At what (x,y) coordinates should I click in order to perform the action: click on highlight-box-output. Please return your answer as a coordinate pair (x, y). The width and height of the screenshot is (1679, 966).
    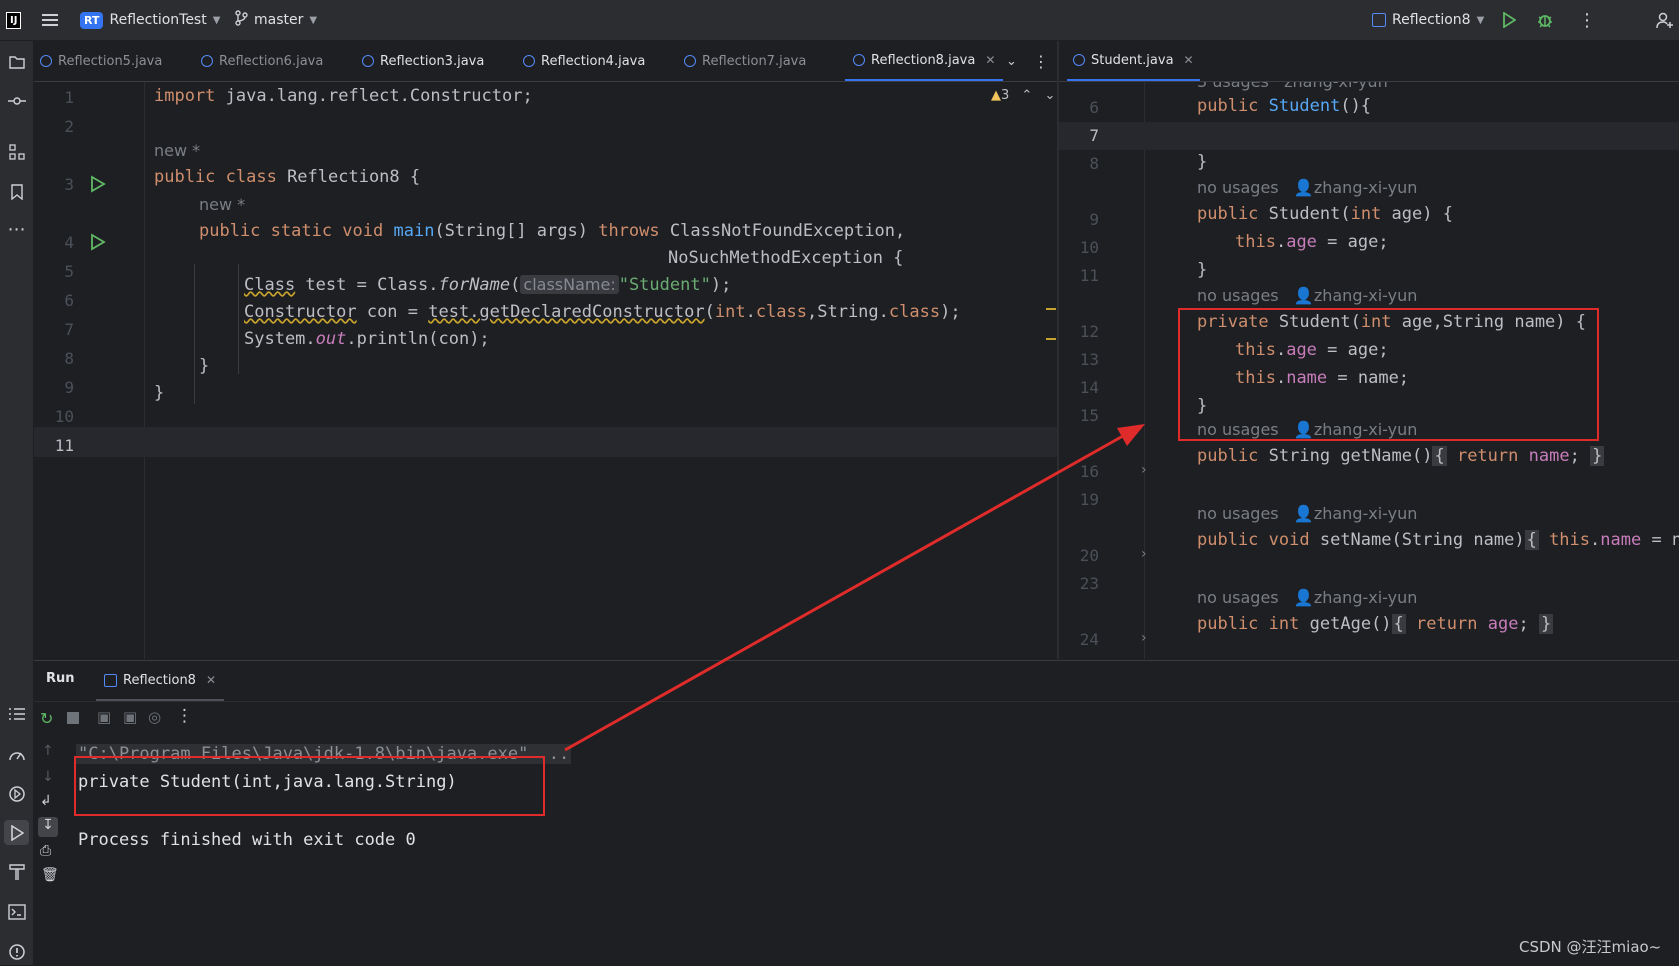
    Looking at the image, I should click on (309, 786).